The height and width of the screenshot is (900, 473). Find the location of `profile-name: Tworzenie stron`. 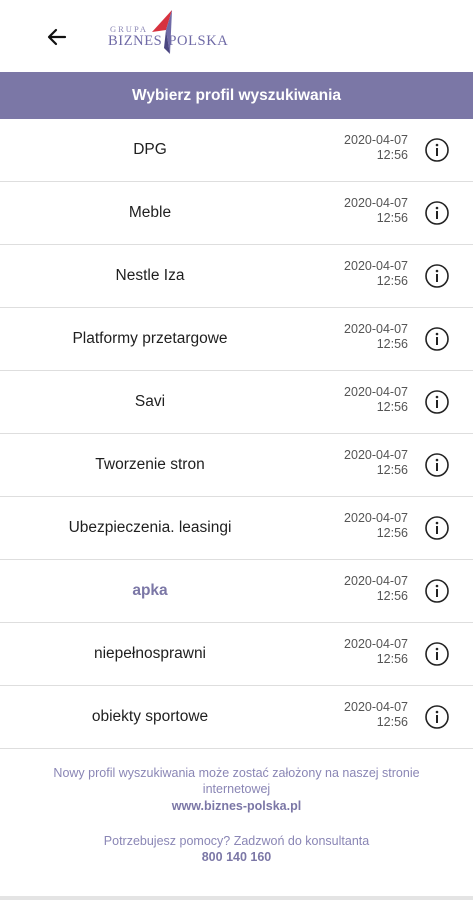

profile-name: Tworzenie stron is located at coordinates (150, 464).